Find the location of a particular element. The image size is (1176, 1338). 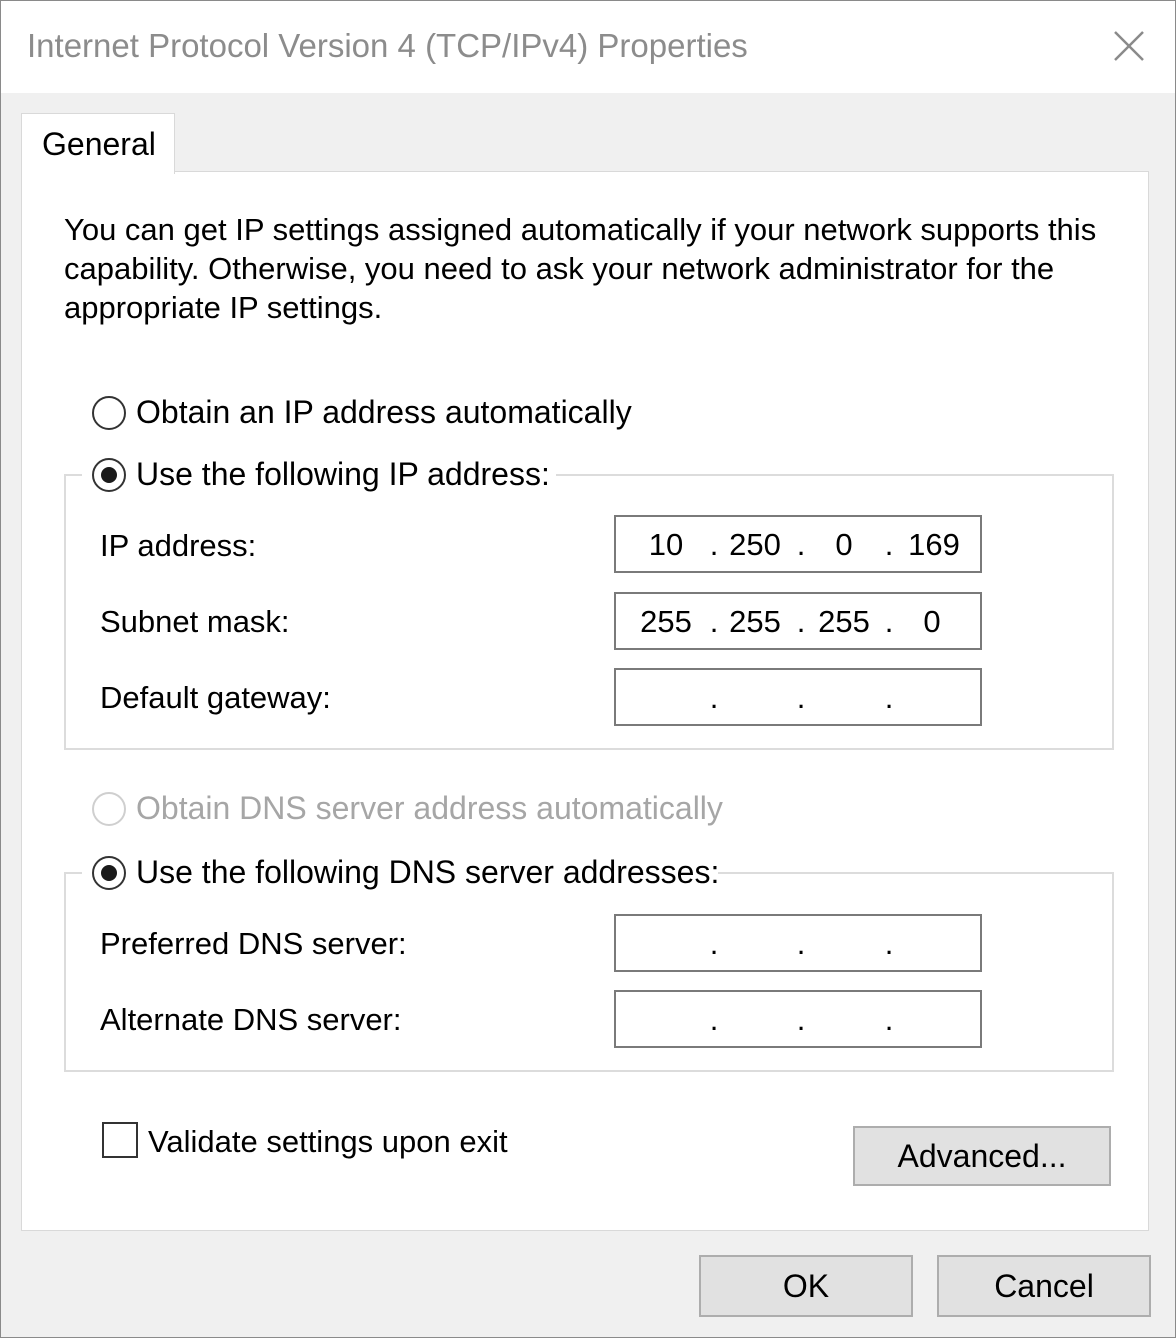

ip-octet-2: 250 is located at coordinates (755, 544).